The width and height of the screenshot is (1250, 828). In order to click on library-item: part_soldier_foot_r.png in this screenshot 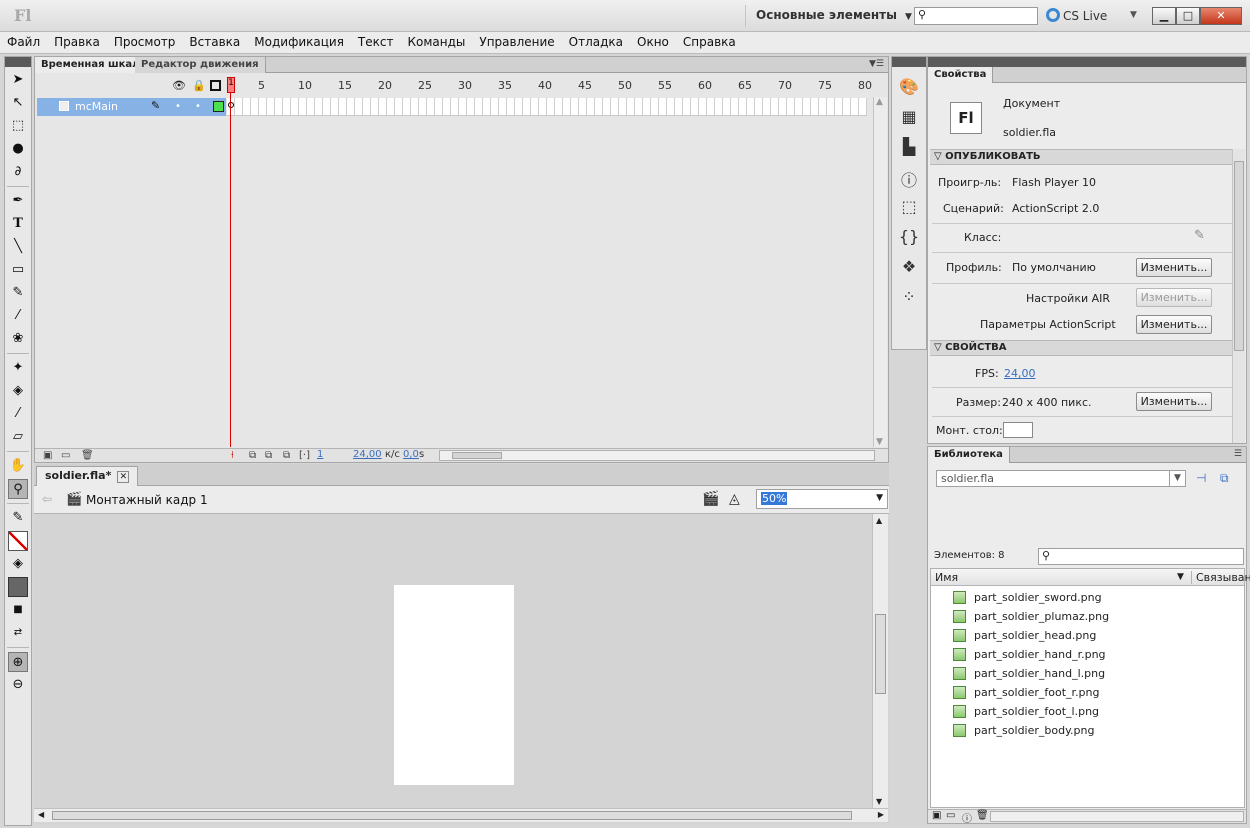, I will do `click(1087, 692)`.